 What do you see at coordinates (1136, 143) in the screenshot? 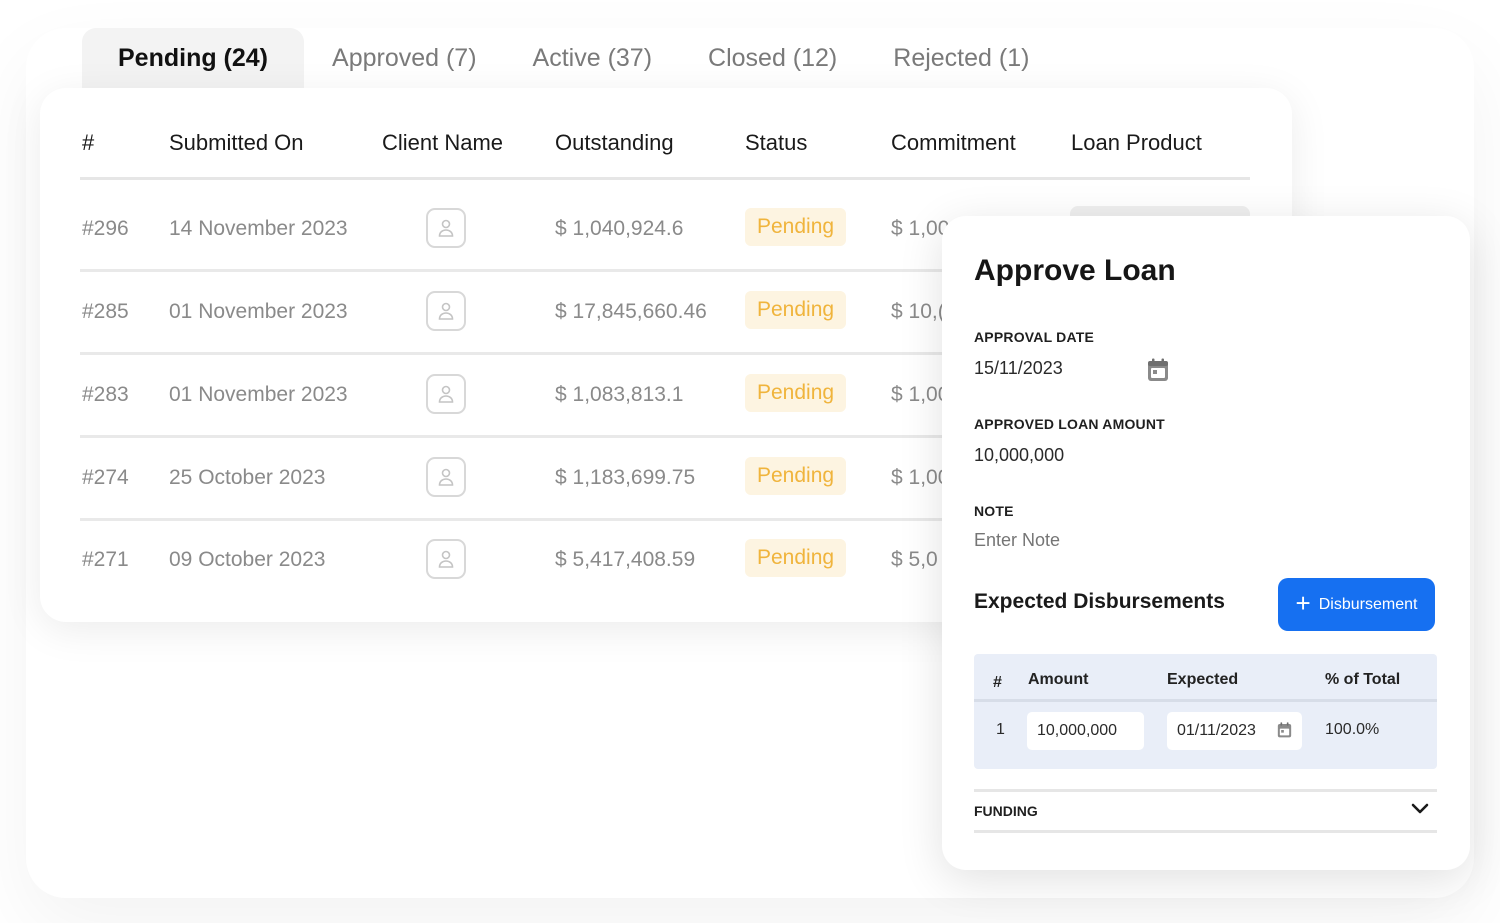
I see `col-header-product: Loan Product` at bounding box center [1136, 143].